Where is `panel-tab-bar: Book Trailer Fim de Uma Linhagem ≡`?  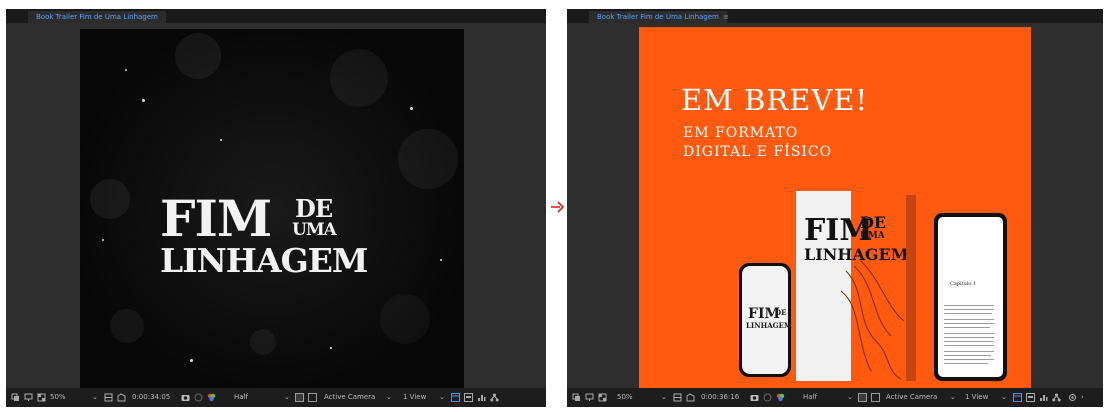 panel-tab-bar: Book Trailer Fim de Uma Linhagem ≡ is located at coordinates (835, 16).